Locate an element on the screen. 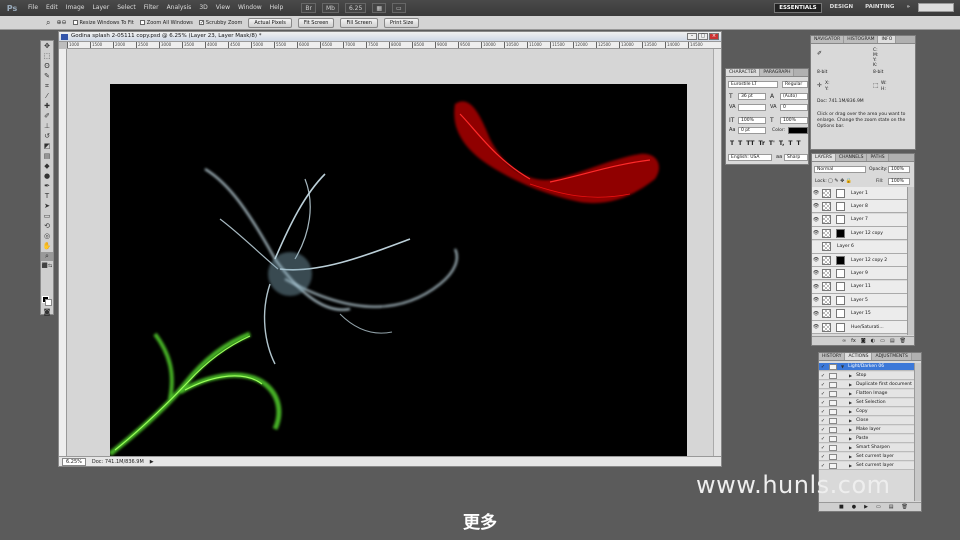 This screenshot has width=960, height=540. quick-selection-tool-icon: ✎ is located at coordinates (47, 76).